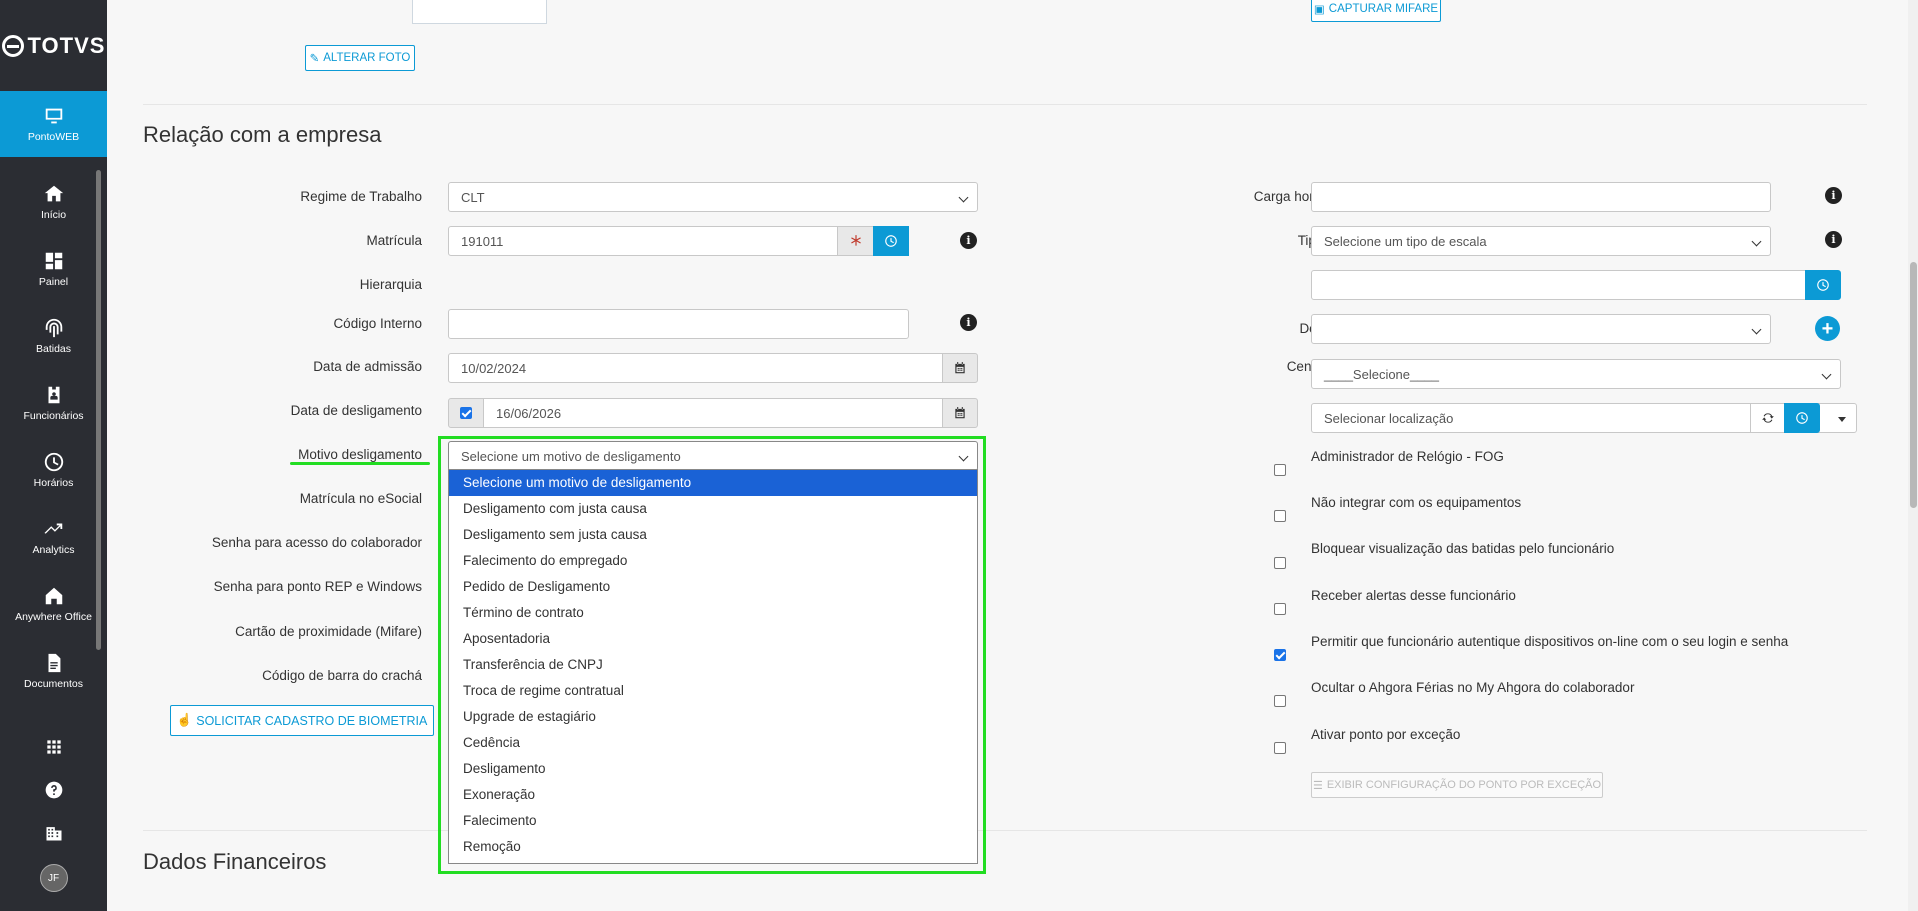 The height and width of the screenshot is (911, 1918). Describe the element at coordinates (713, 639) in the screenshot. I see `dropdown-option: Aposentadoria` at that location.